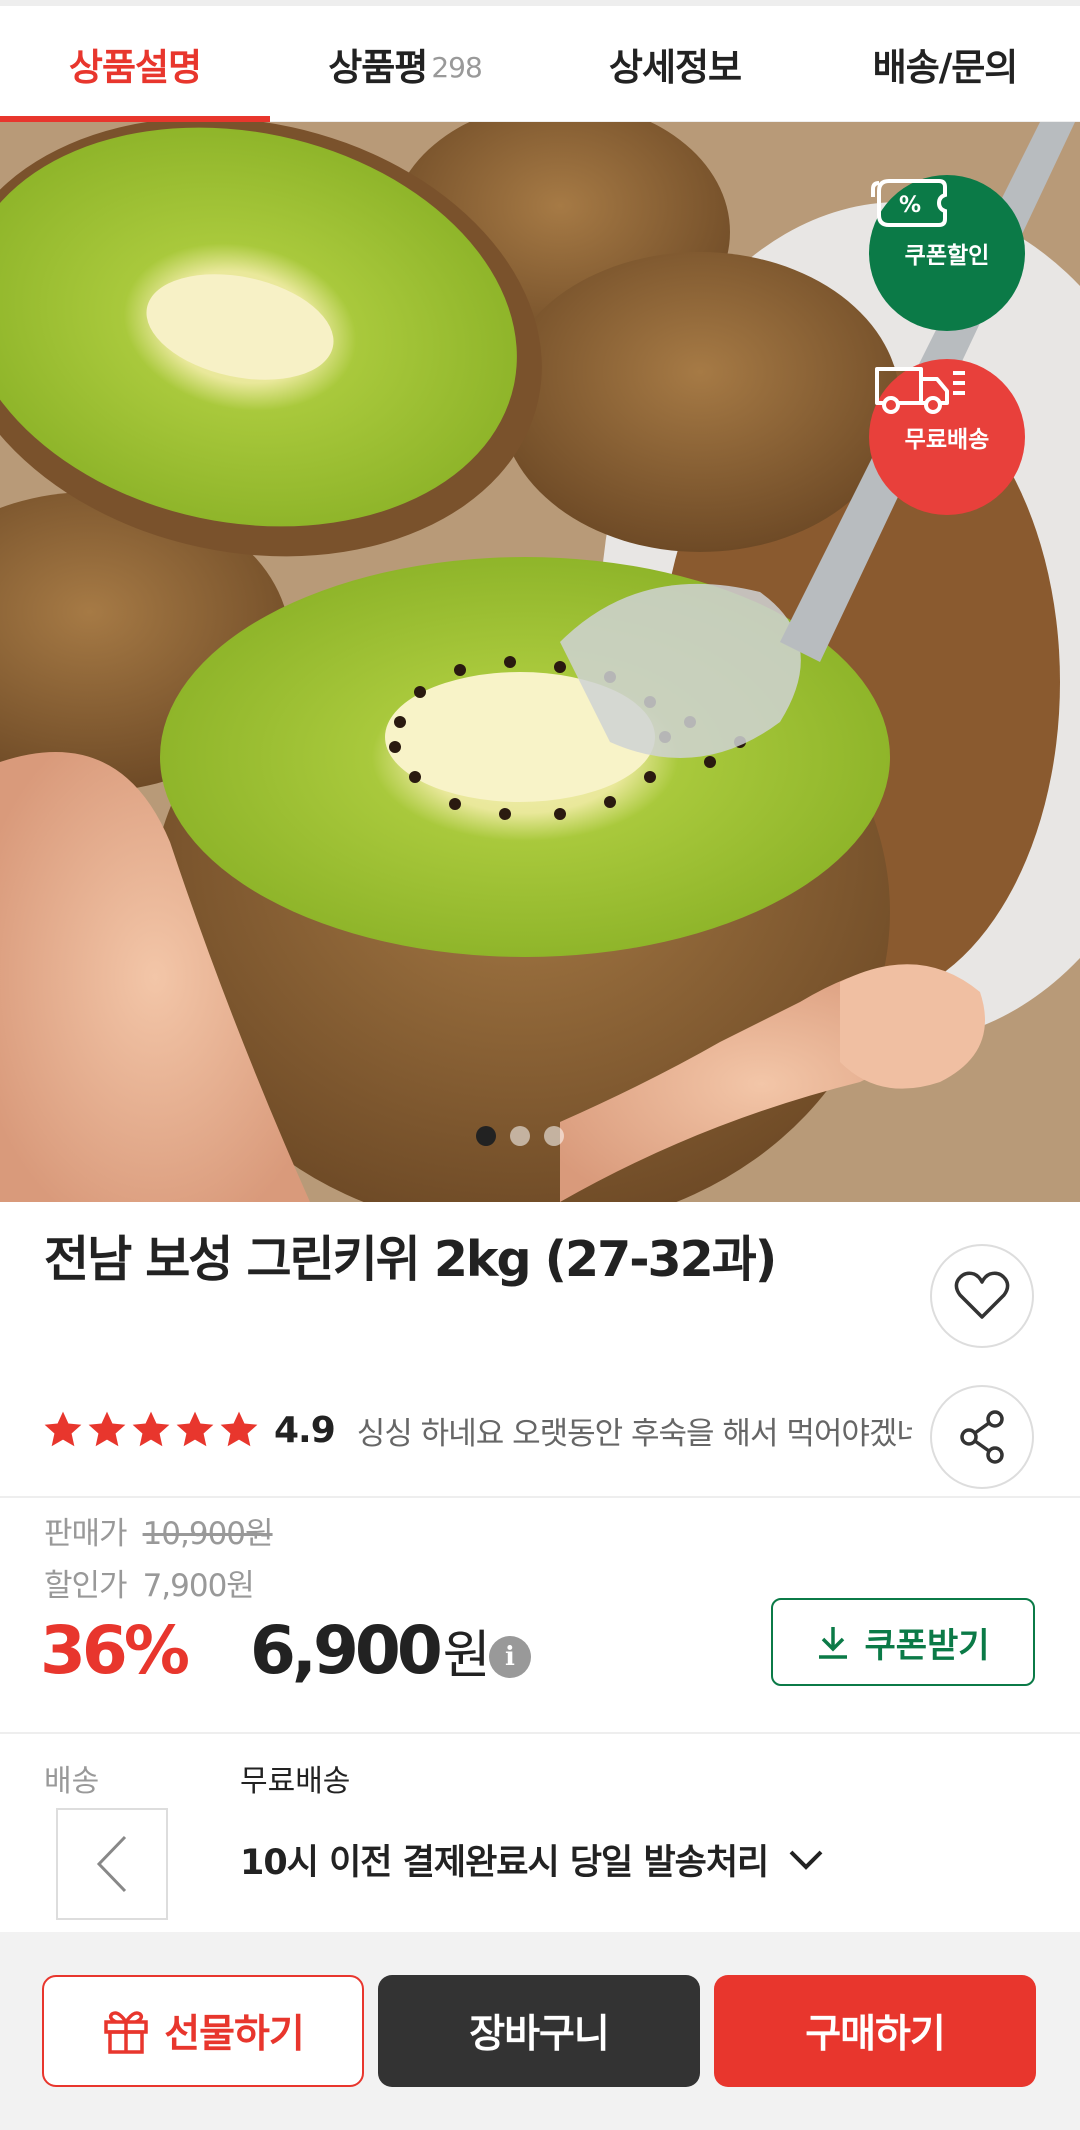 This screenshot has height=2130, width=1080. I want to click on final-price-amount: 6,900, so click(346, 1650).